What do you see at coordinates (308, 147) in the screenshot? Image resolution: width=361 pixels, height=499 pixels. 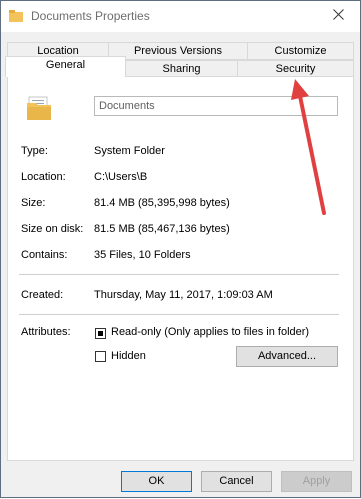 I see `annotation-arrow` at bounding box center [308, 147].